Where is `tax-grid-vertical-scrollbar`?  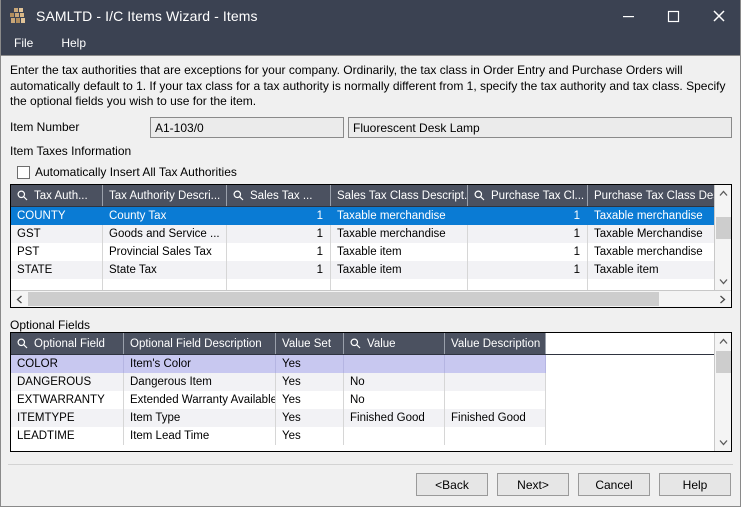 tax-grid-vertical-scrollbar is located at coordinates (722, 237).